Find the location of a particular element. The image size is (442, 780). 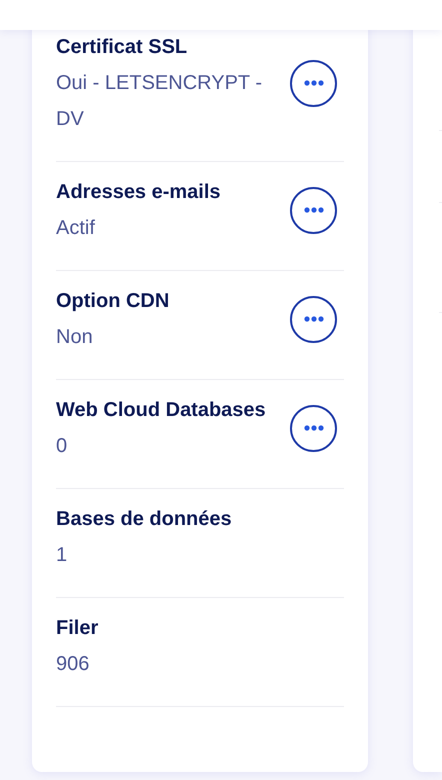

item-value: 1 is located at coordinates (62, 555).